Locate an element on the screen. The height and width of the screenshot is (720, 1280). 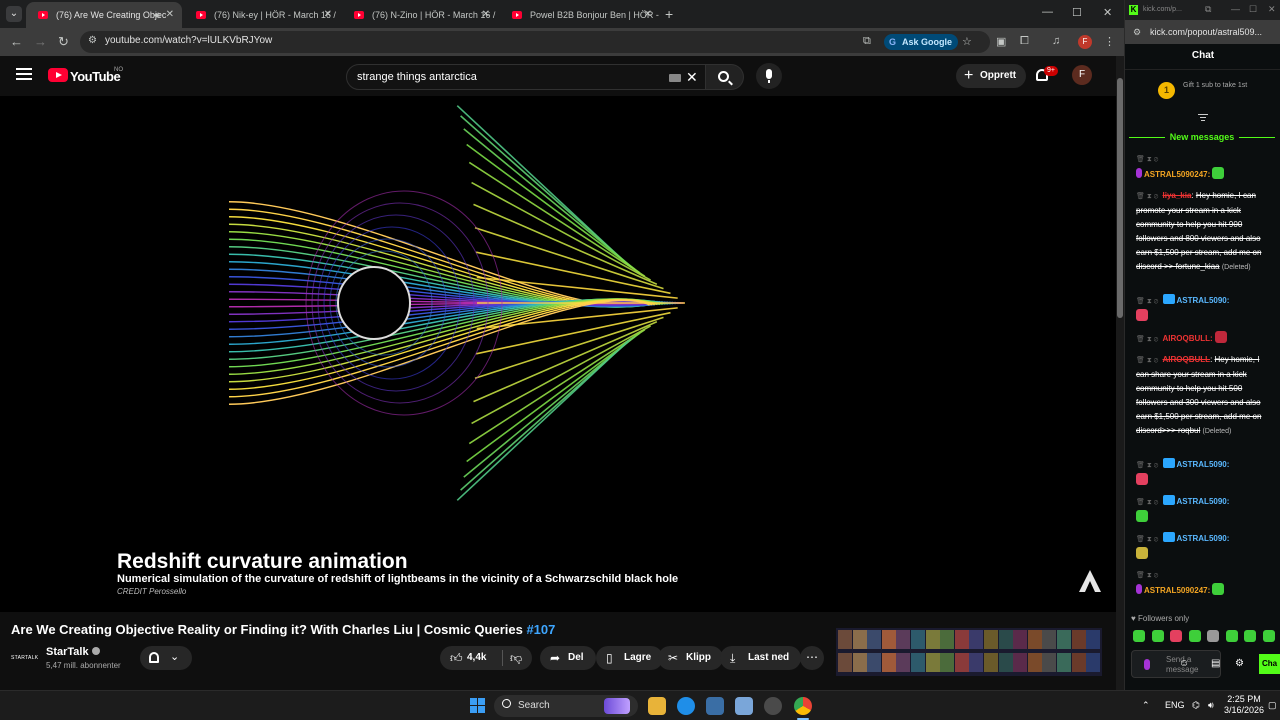
account-avatar: F is located at coordinates (1082, 75).